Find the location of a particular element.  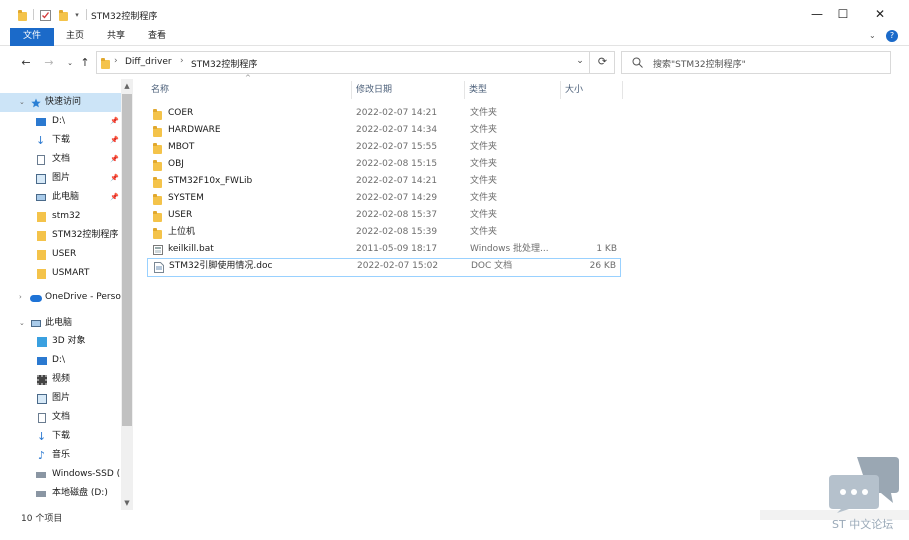

back-arrow-icon: ← is located at coordinates (26, 63).